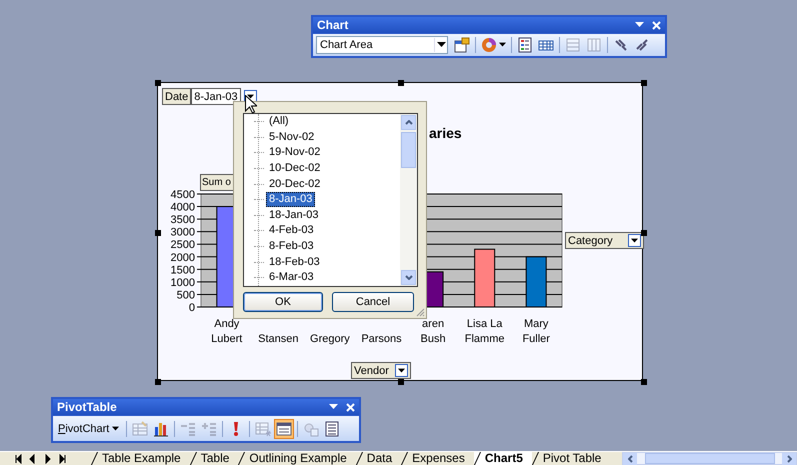  I want to click on donut-chart-icon, so click(489, 45).